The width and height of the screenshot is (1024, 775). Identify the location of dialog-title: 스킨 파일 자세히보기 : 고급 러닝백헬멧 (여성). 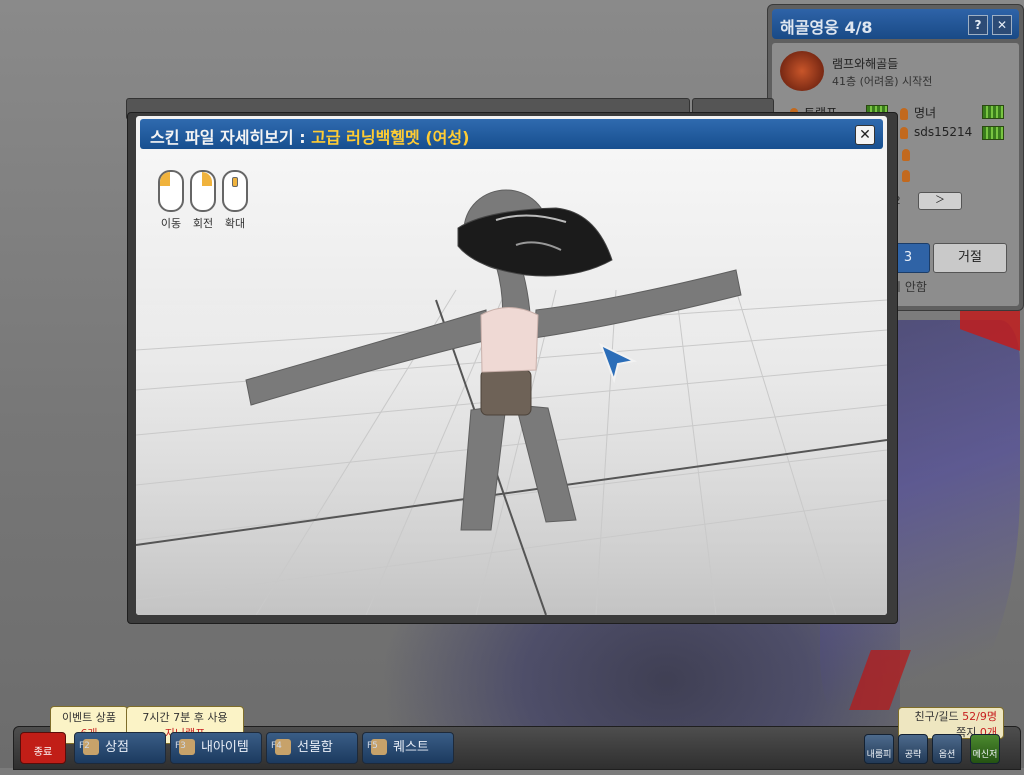
(309, 136).